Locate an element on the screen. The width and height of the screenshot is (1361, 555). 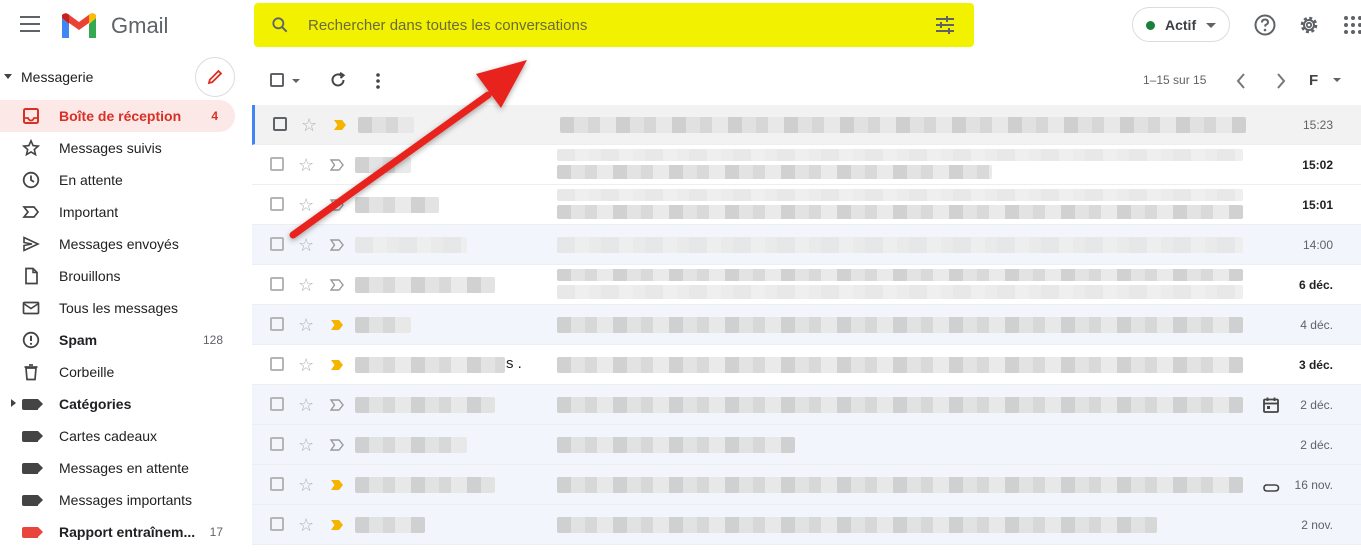
sidebar-item-spam: Spam 128 is located at coordinates (120, 340).